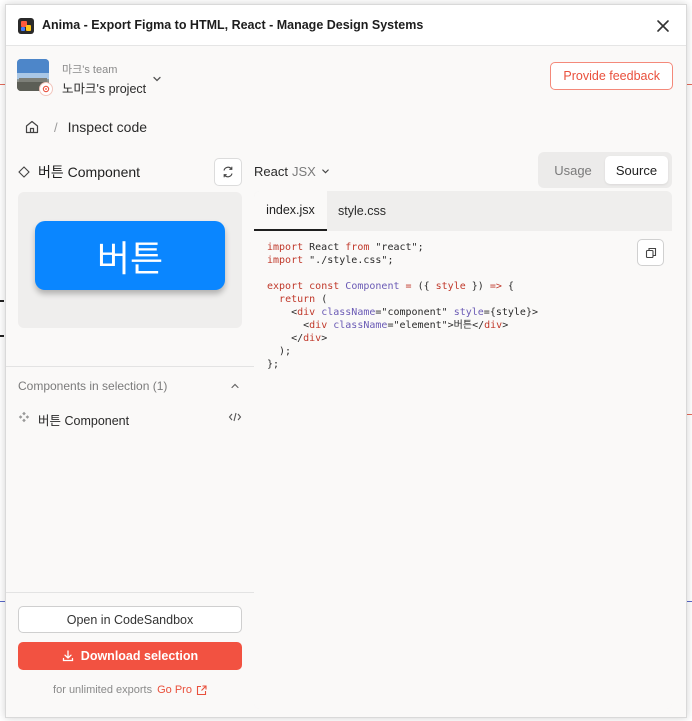 The width and height of the screenshot is (692, 721). Describe the element at coordinates (573, 170) in the screenshot. I see `usage-toggle: Usage` at that location.